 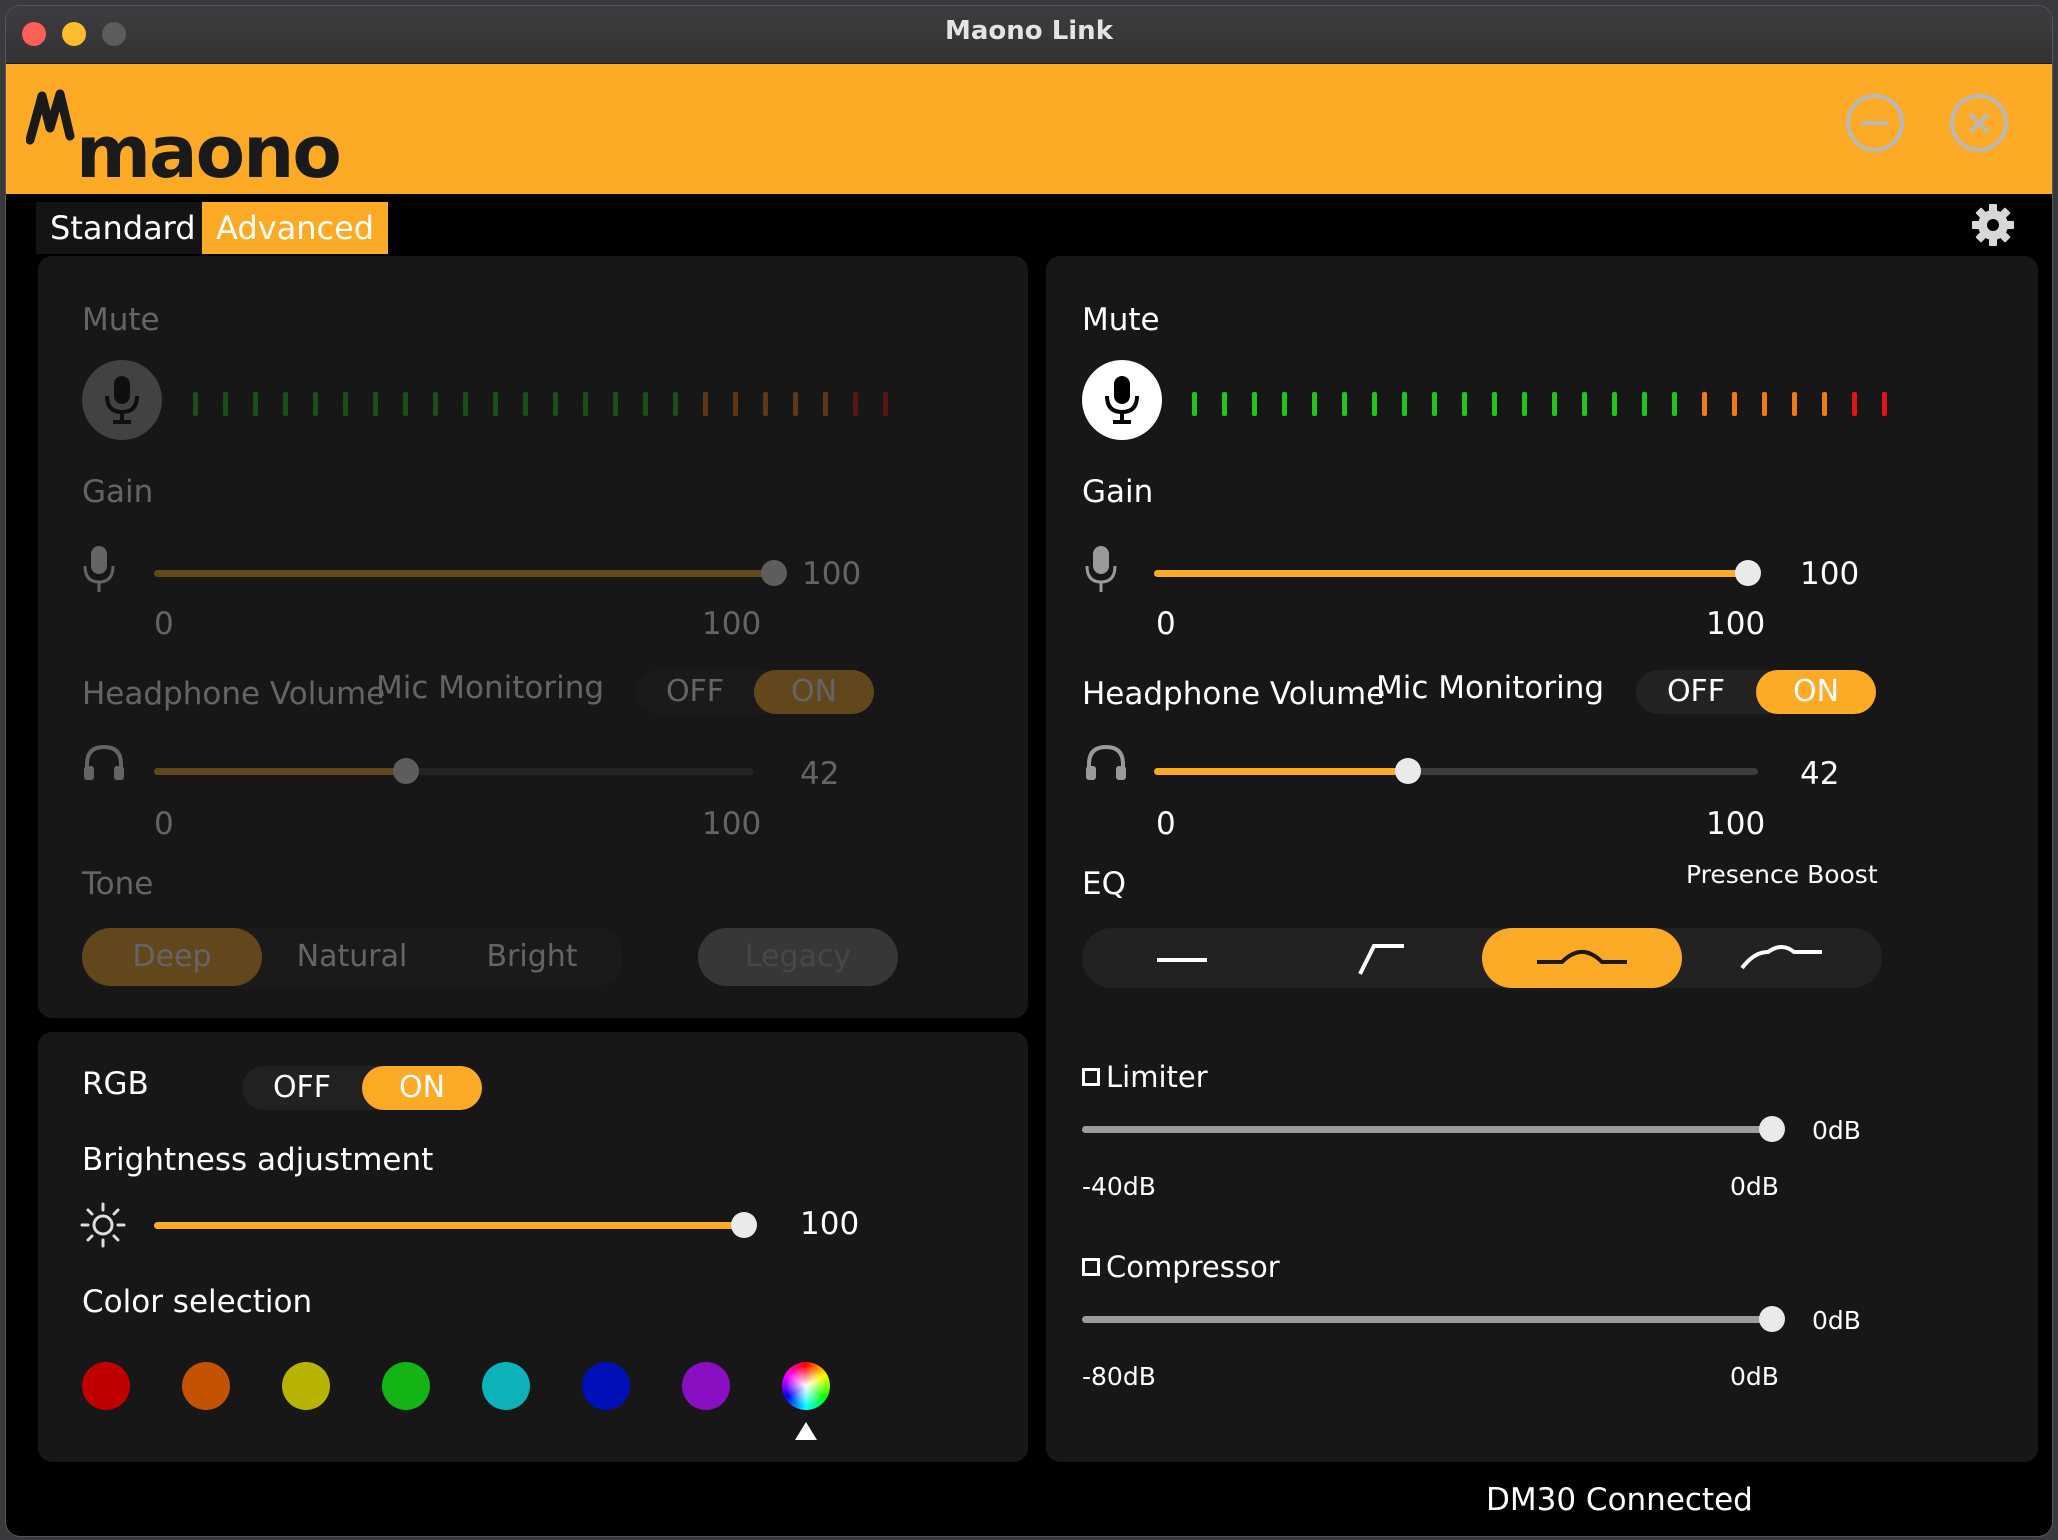 I want to click on tone-label: Tone, so click(x=118, y=884).